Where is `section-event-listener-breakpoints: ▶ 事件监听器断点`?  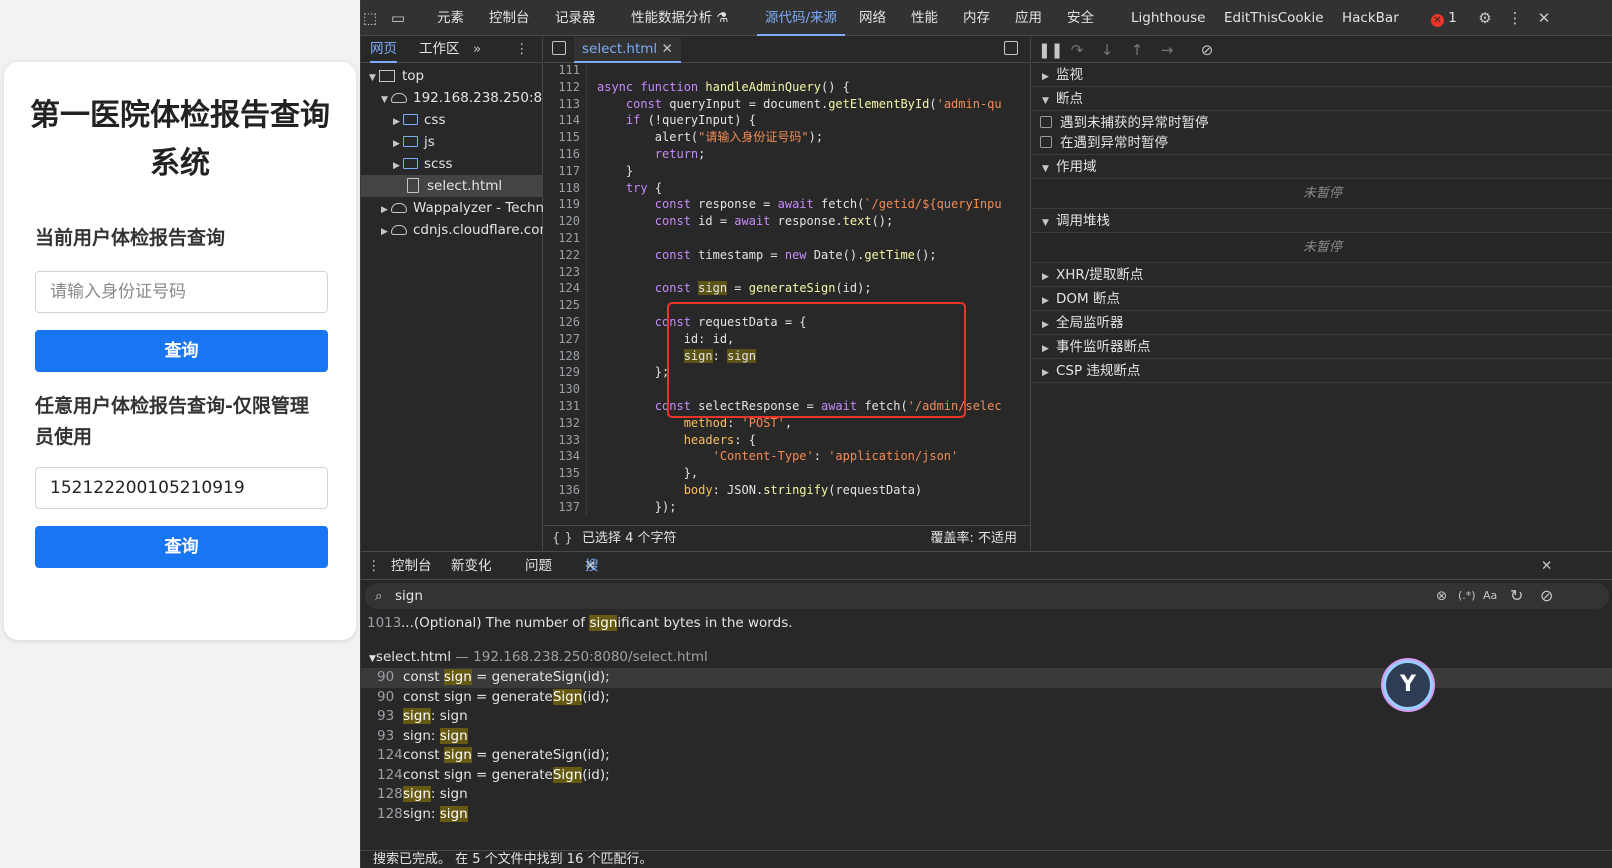
section-event-listener-breakpoints: ▶ 事件监听器断点 is located at coordinates (1322, 347).